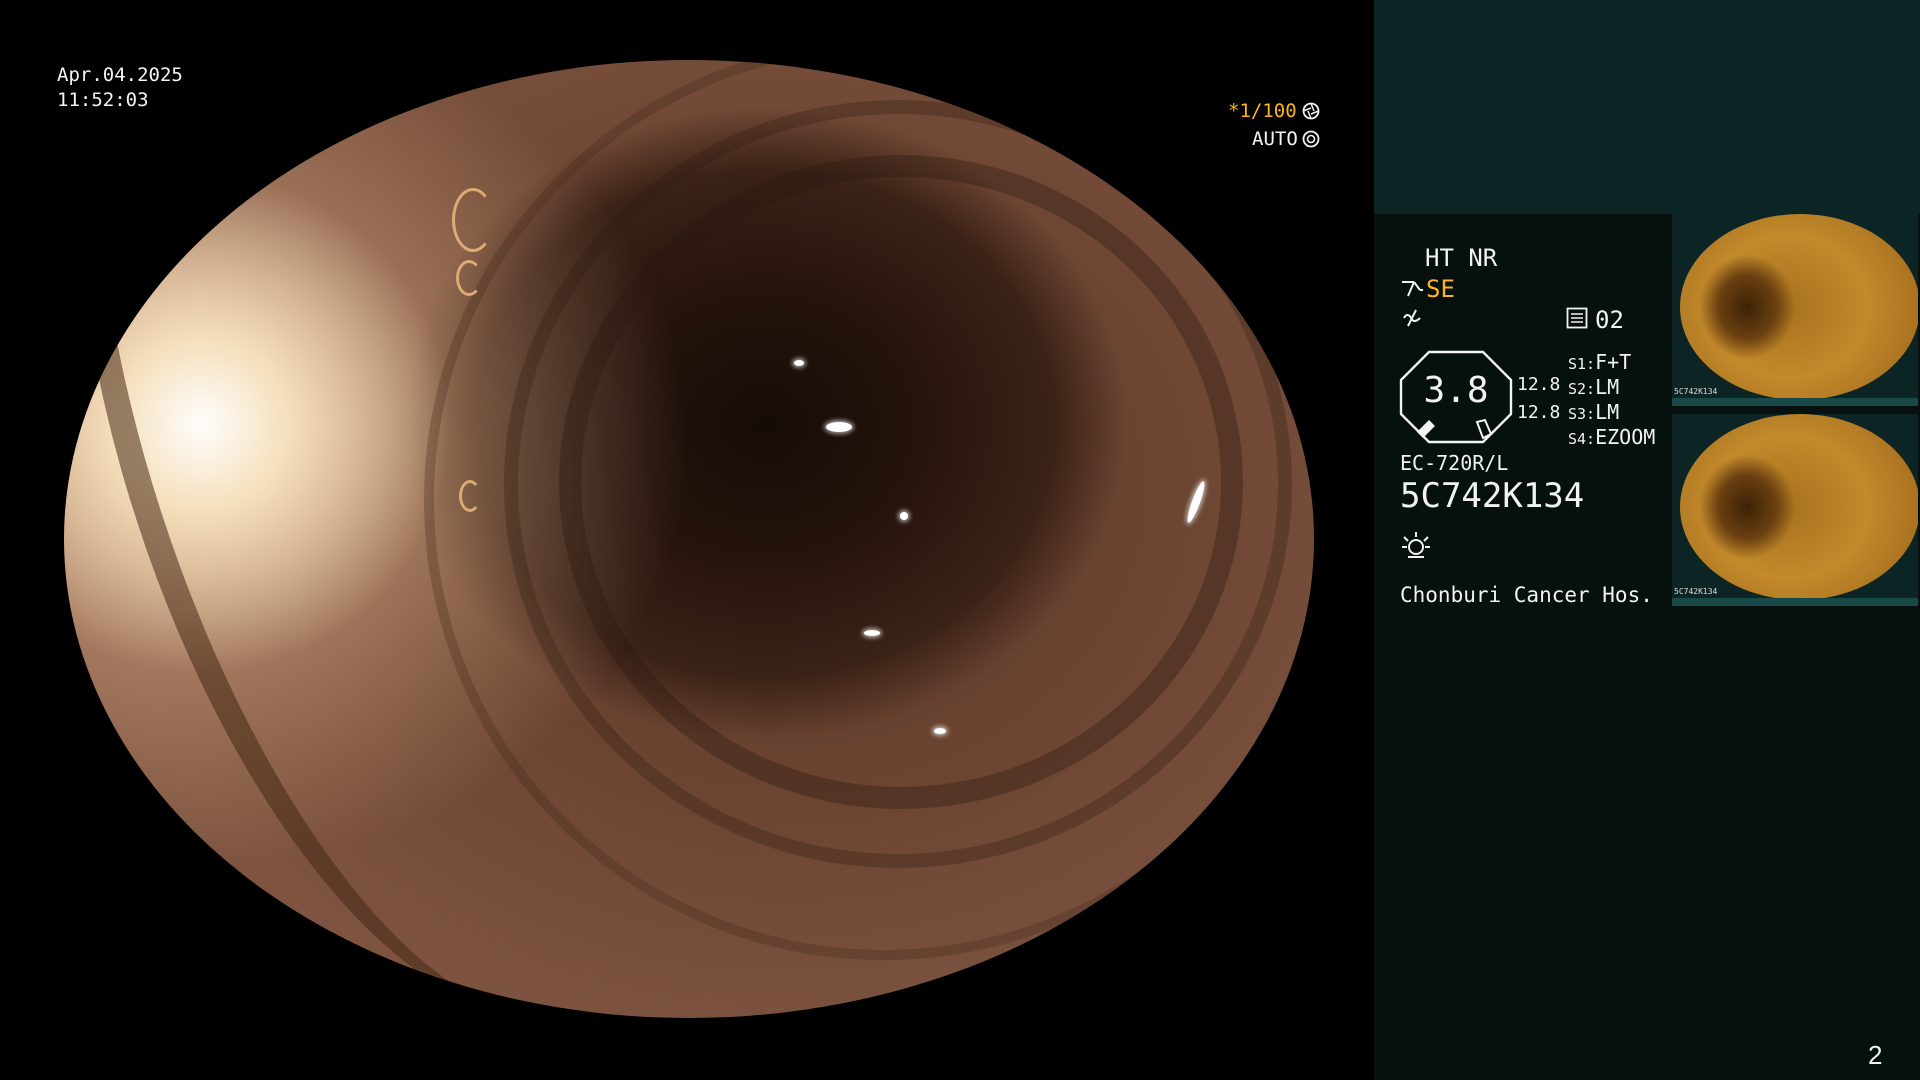 This screenshot has height=1080, width=1920. Describe the element at coordinates (1416, 548) in the screenshot. I see `light-icon` at that location.